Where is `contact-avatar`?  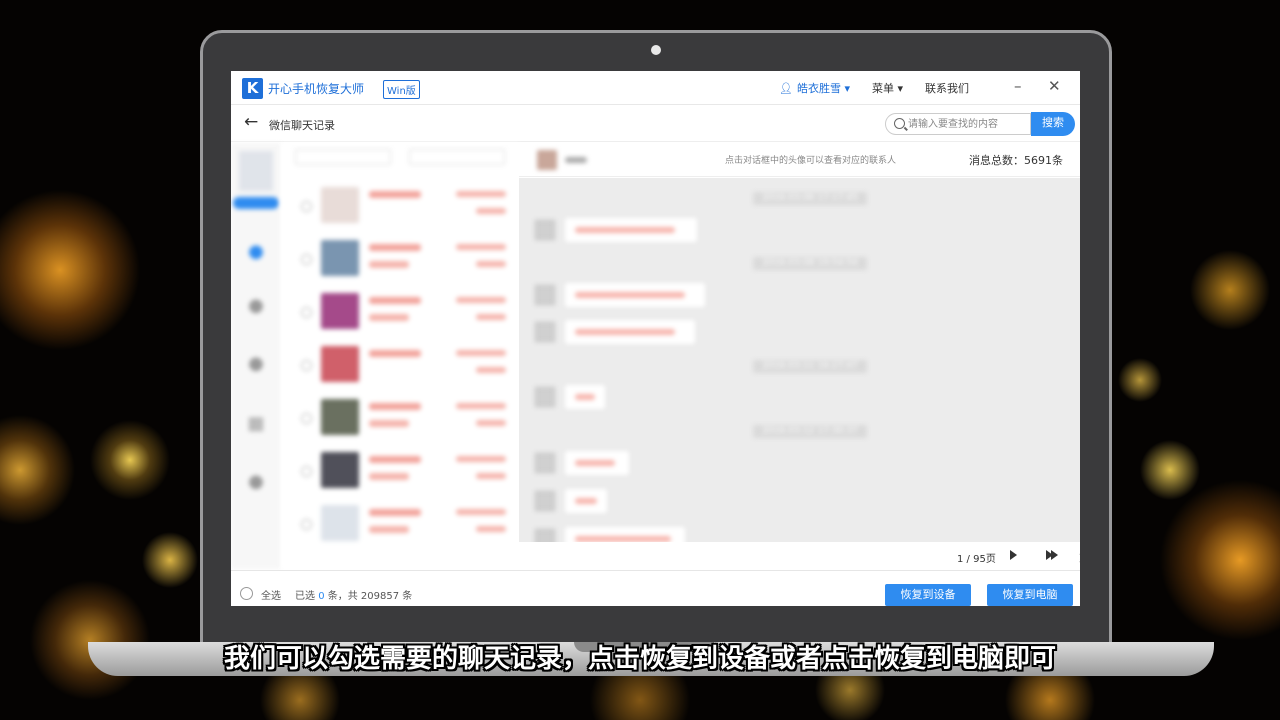
contact-avatar is located at coordinates (547, 160).